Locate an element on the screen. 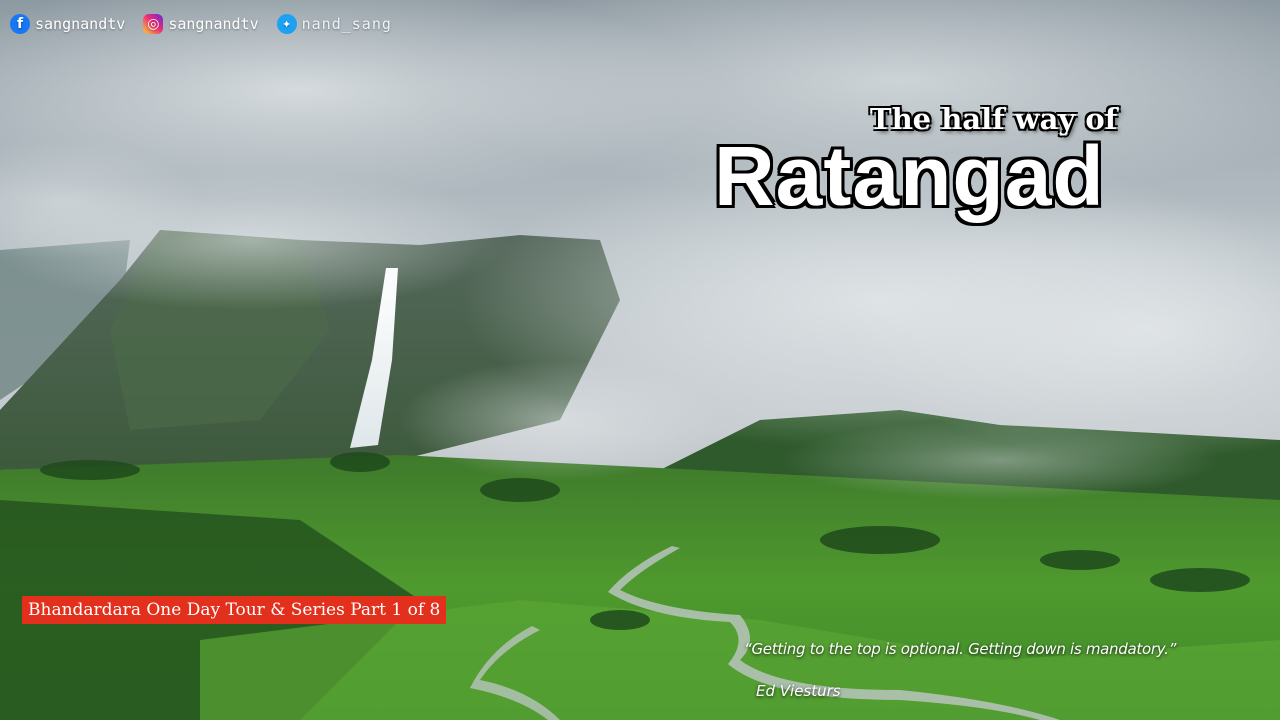 This screenshot has width=1280, height=720. quote-author: Ed Viesturs is located at coordinates (798, 691).